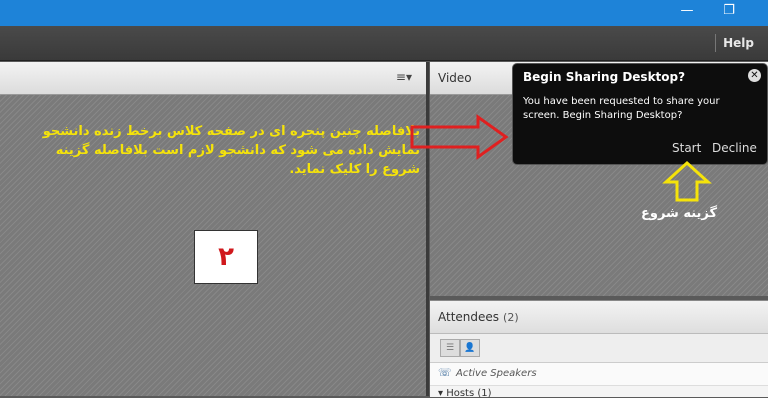 Image resolution: width=768 pixels, height=398 pixels. I want to click on menu-divider, so click(715, 43).